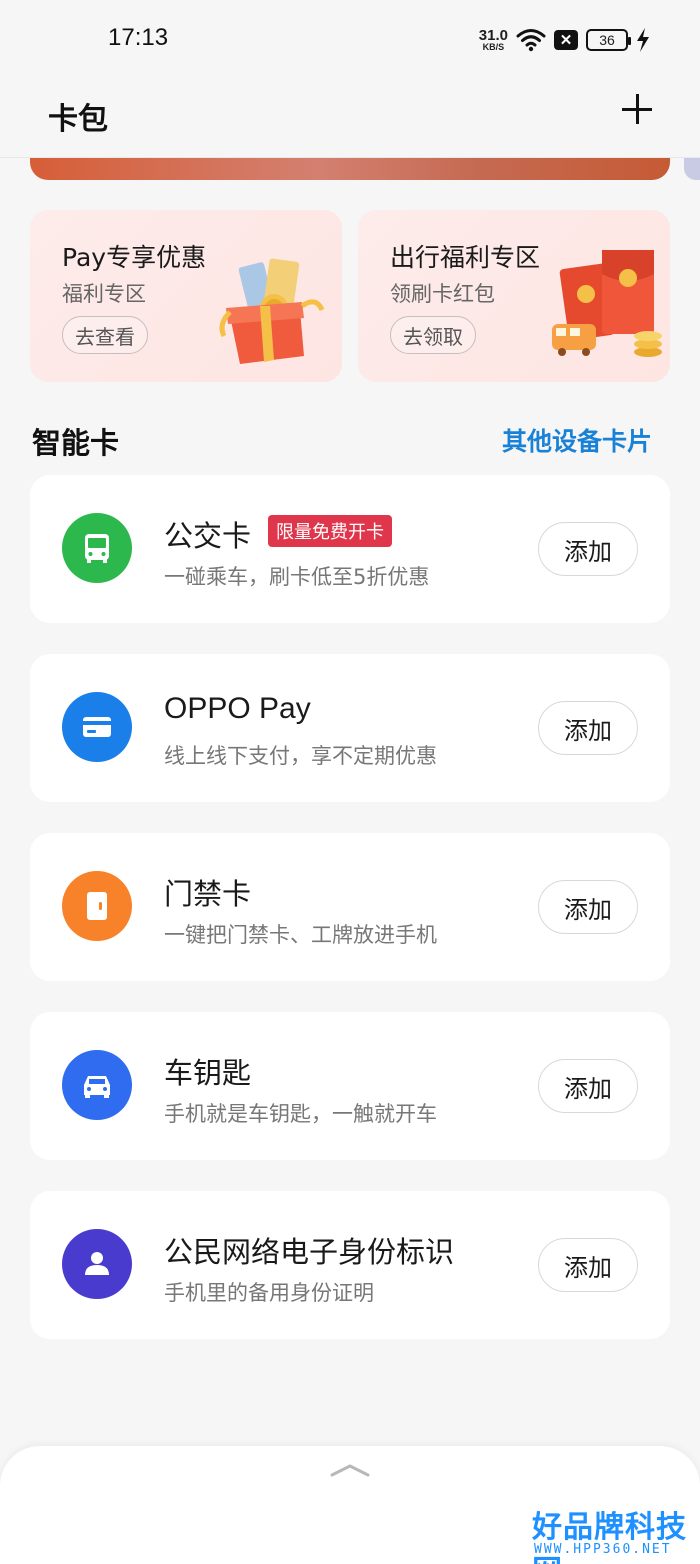 The height and width of the screenshot is (1564, 700). I want to click on person-icon, so click(97, 1264).